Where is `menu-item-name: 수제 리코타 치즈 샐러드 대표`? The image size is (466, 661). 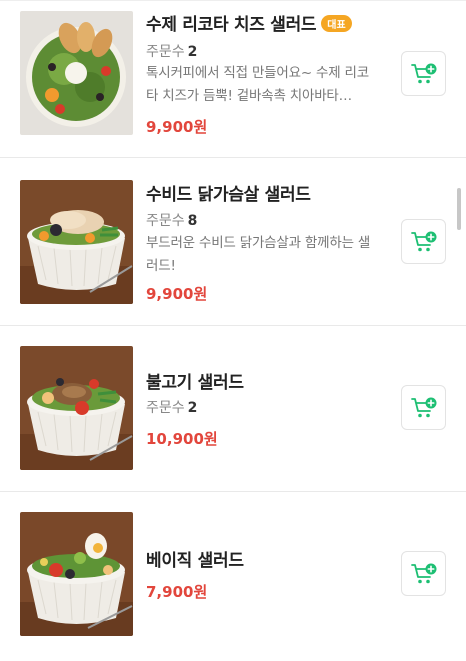
menu-item-name: 수제 리코타 치즈 샐러드 대표 is located at coordinates (249, 22).